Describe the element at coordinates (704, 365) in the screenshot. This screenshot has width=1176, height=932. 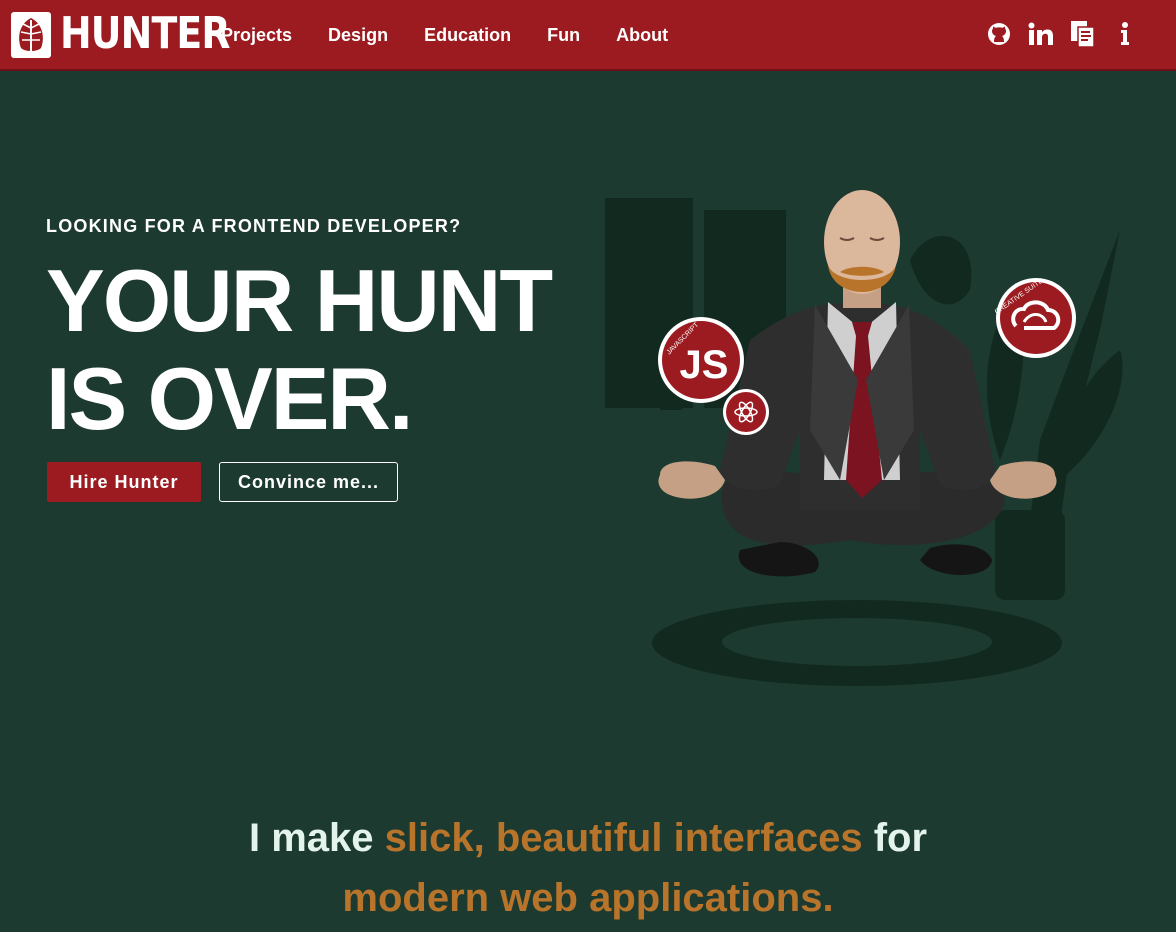
I see `js-badge-text: JS` at that location.